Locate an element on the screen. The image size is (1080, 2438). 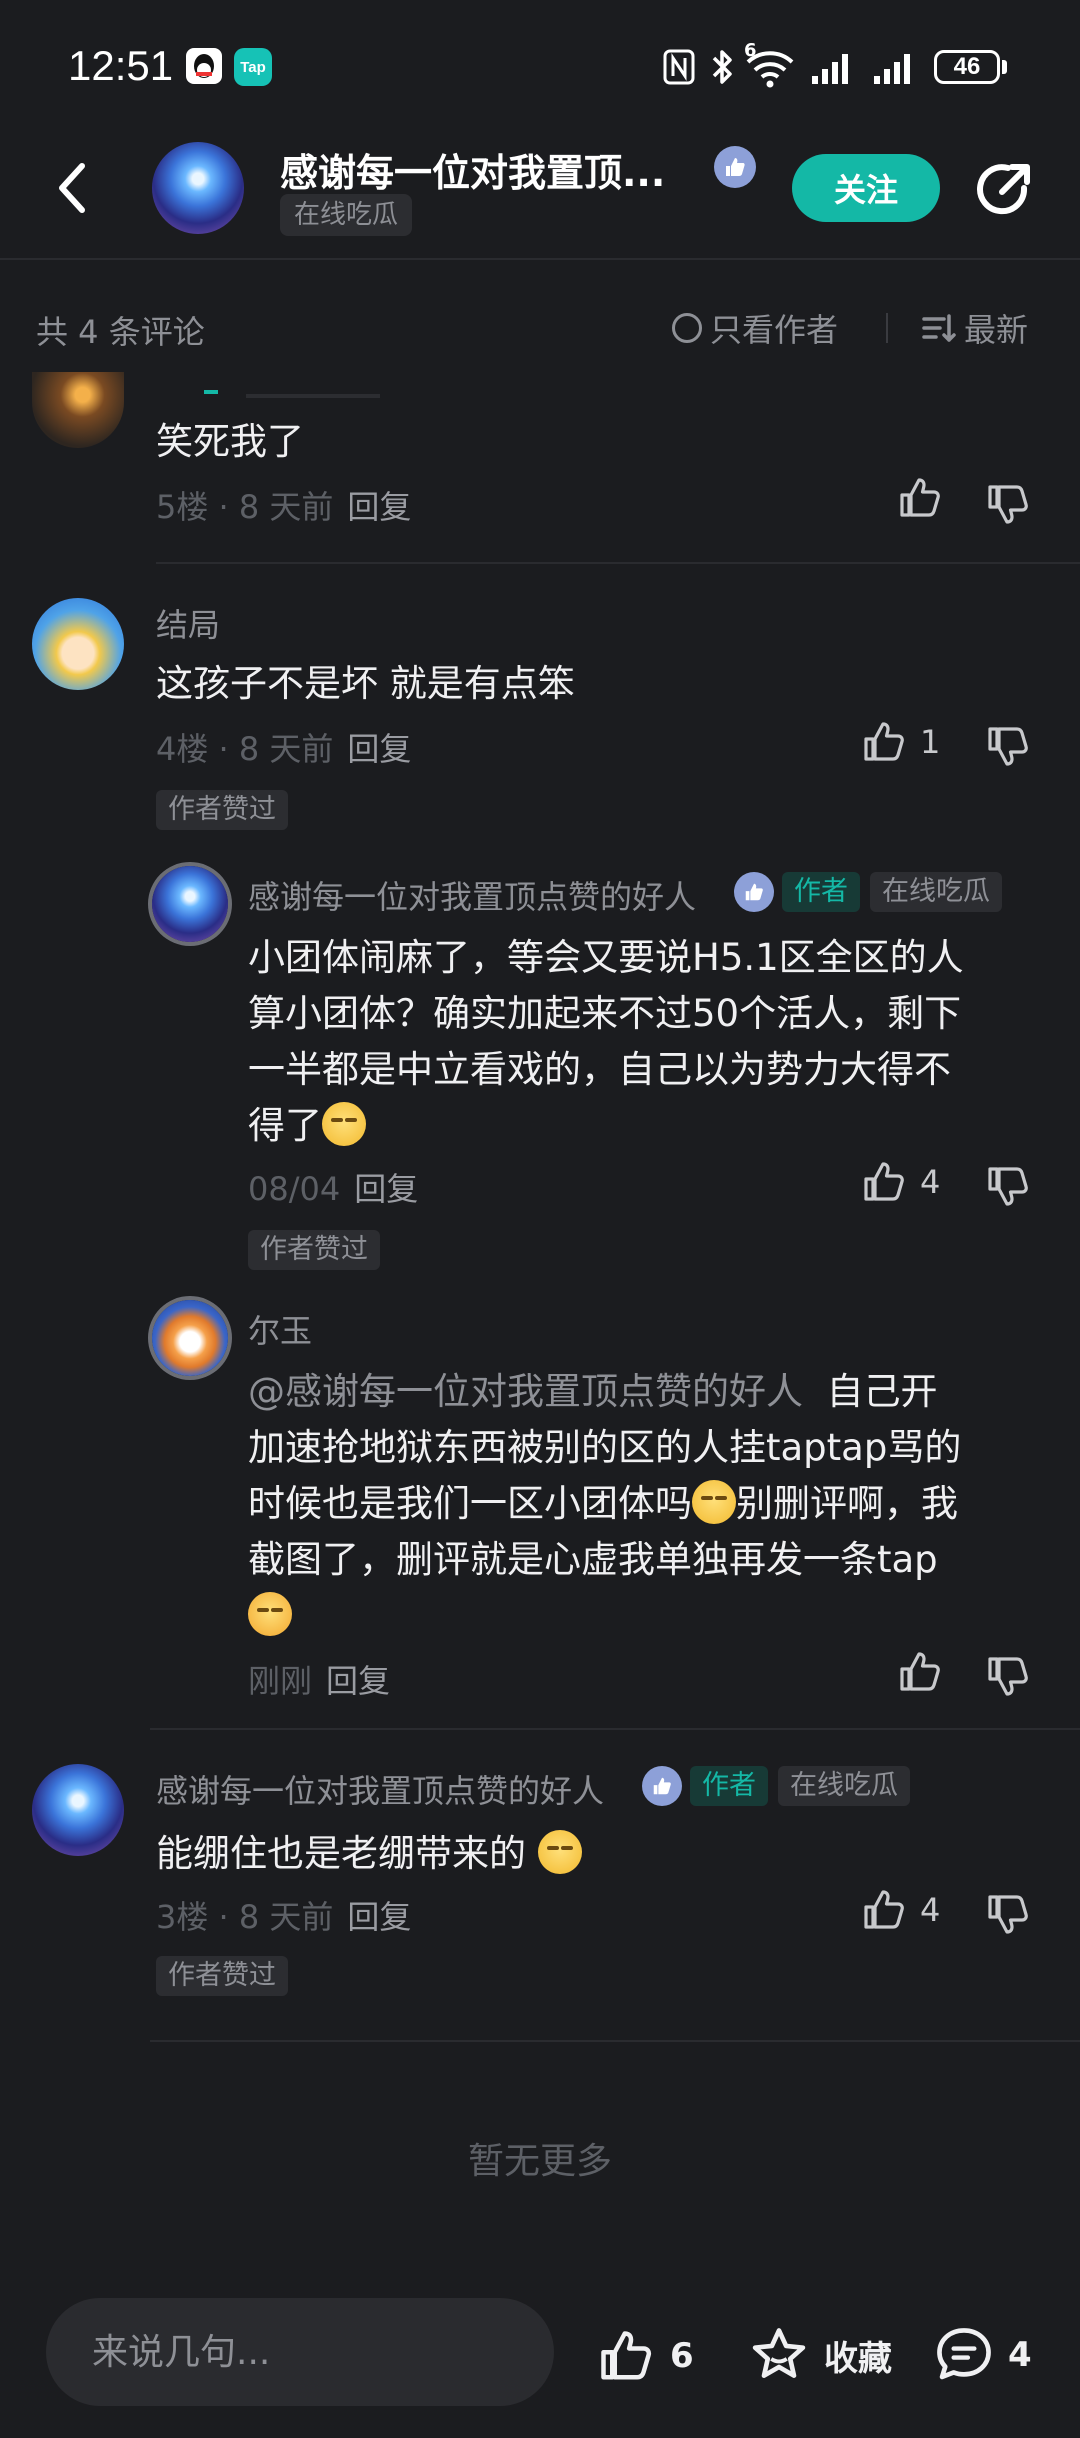
like-count: 4 is located at coordinates (930, 1182).